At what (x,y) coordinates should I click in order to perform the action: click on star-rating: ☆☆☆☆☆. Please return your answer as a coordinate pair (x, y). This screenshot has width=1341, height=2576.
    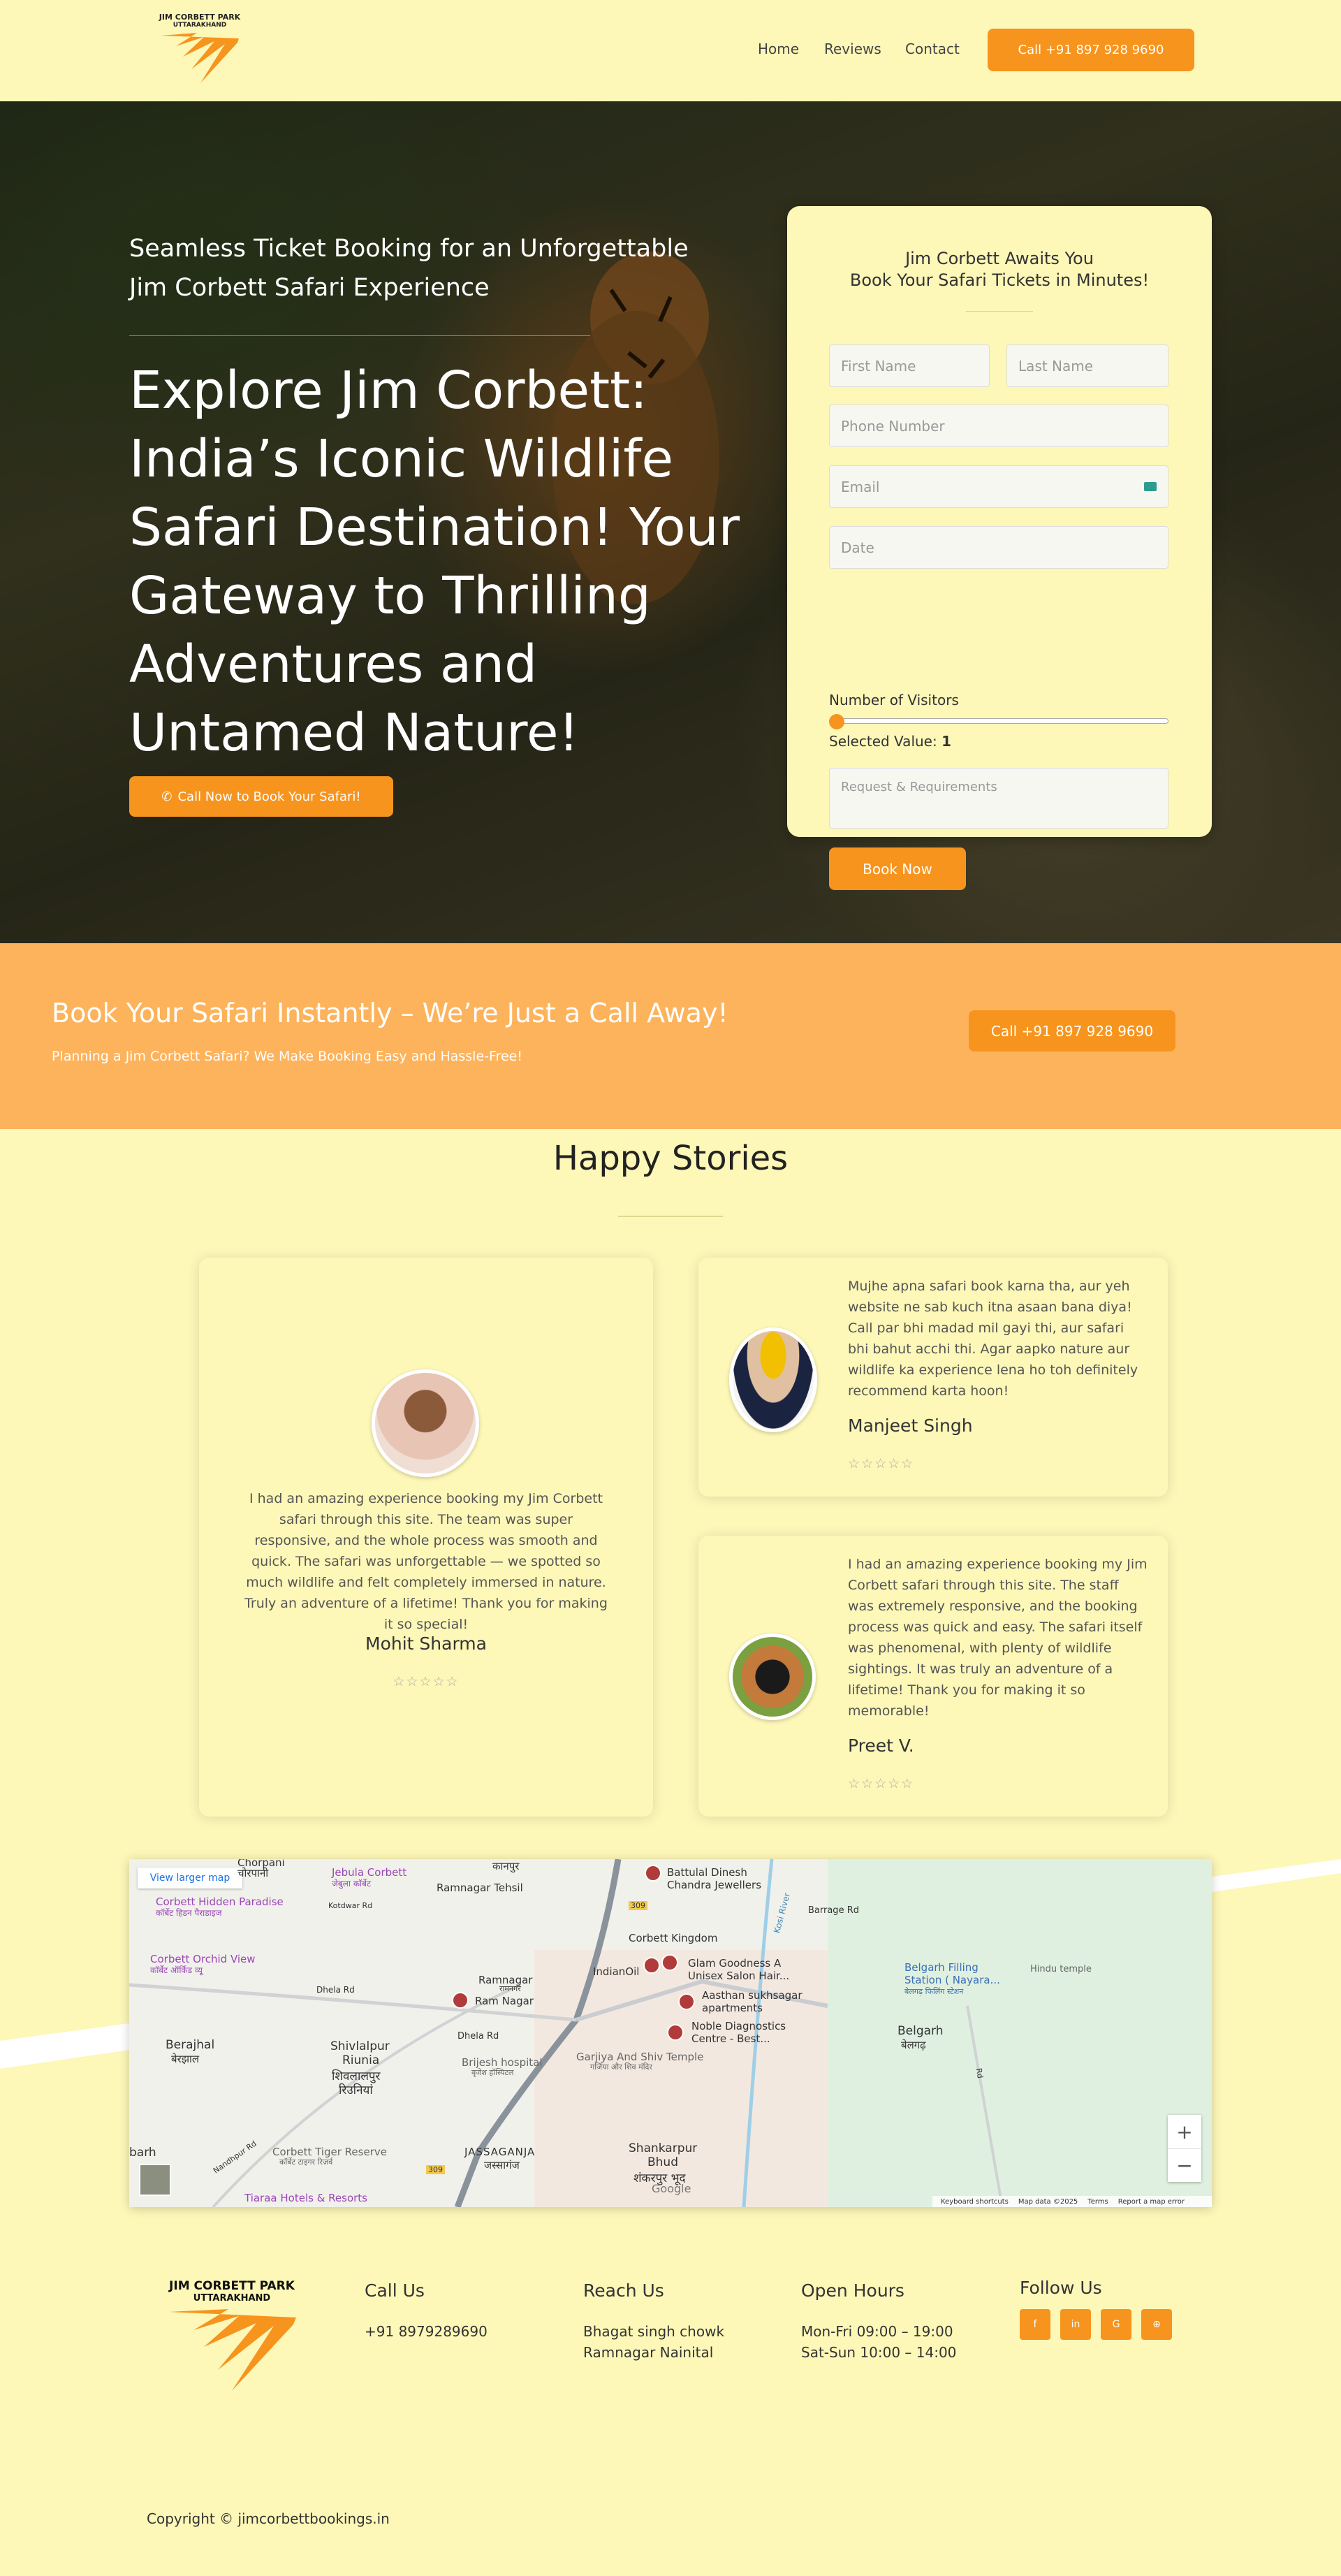
    Looking at the image, I should click on (882, 1784).